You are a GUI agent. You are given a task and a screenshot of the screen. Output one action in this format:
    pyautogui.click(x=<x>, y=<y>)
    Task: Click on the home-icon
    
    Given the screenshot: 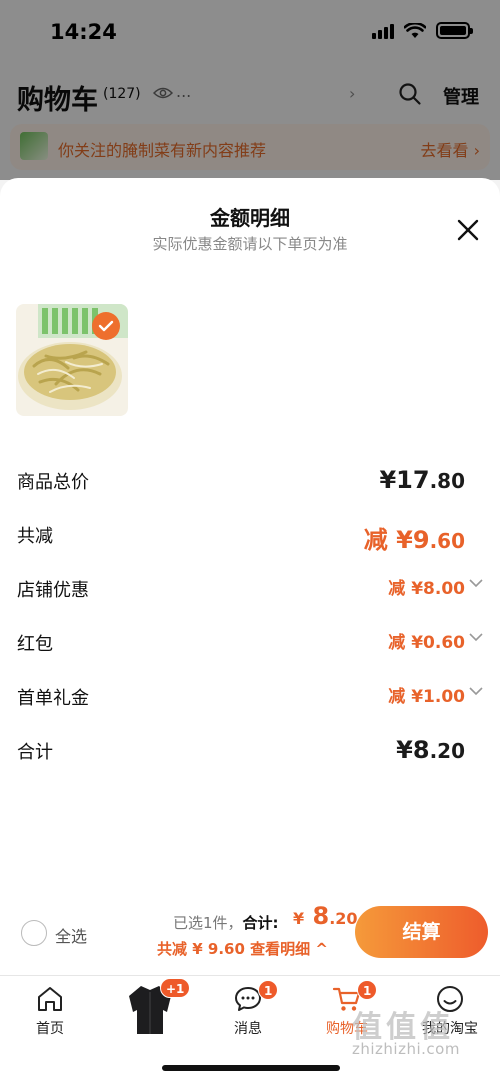 What is the action you would take?
    pyautogui.click(x=50, y=999)
    